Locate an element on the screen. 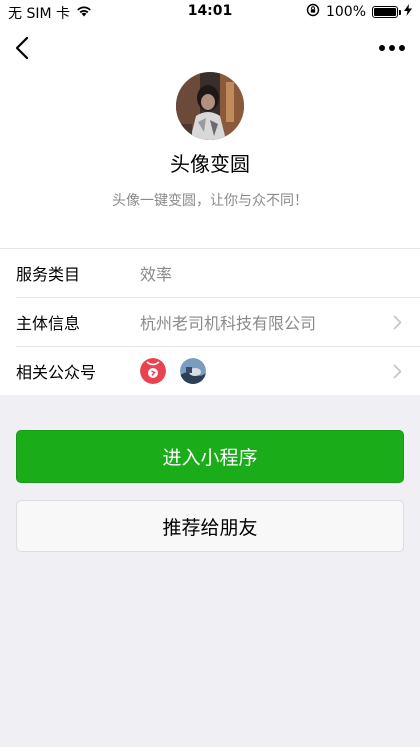  related-accounts-label: 相关公众号 is located at coordinates (56, 372).